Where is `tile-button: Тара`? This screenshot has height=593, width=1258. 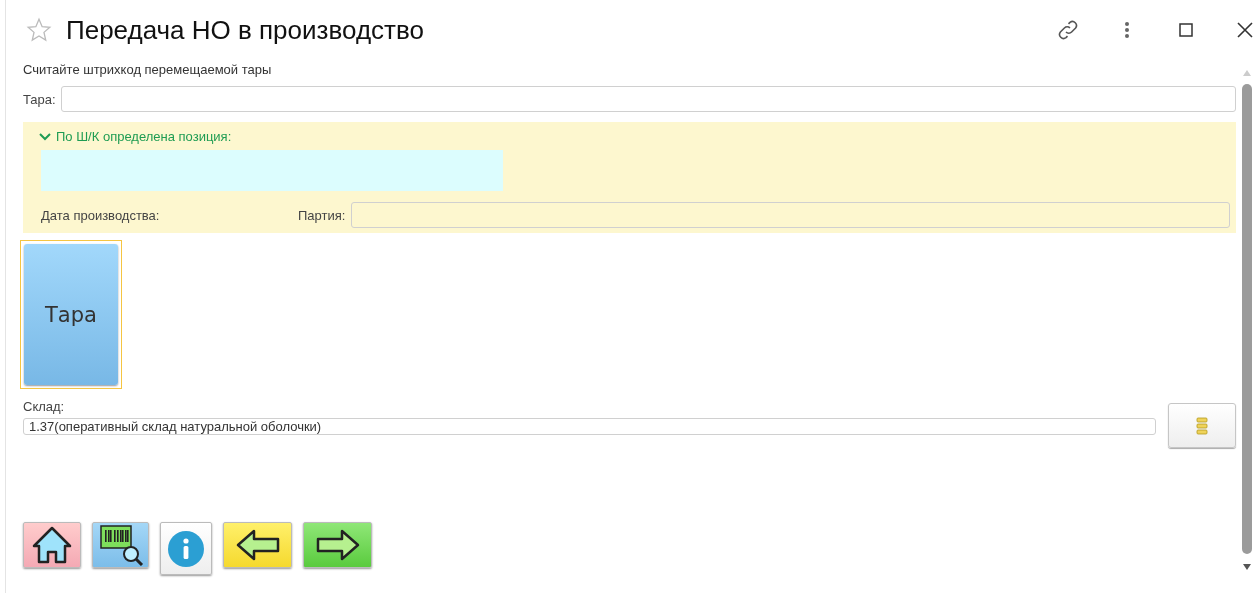
tile-button: Тара is located at coordinates (71, 314).